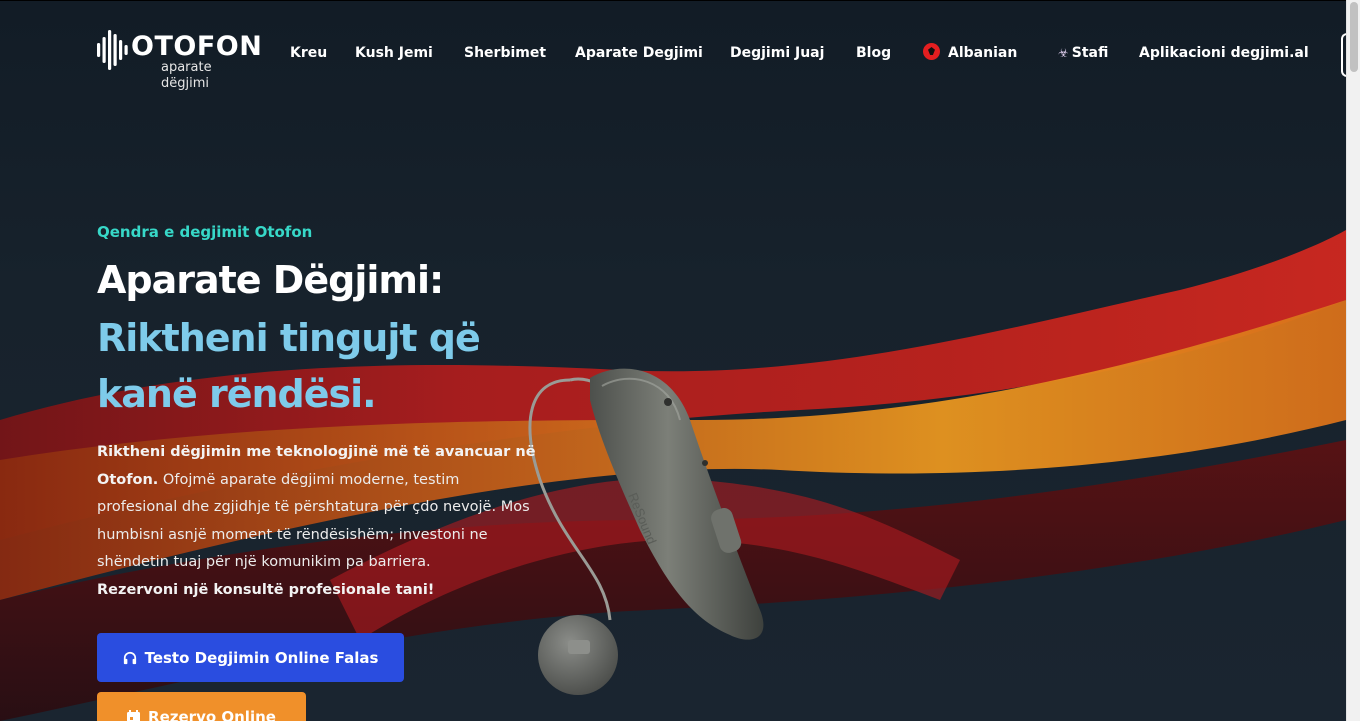  I want to click on brand-tagline: aparate dëgjimi, so click(186, 75).